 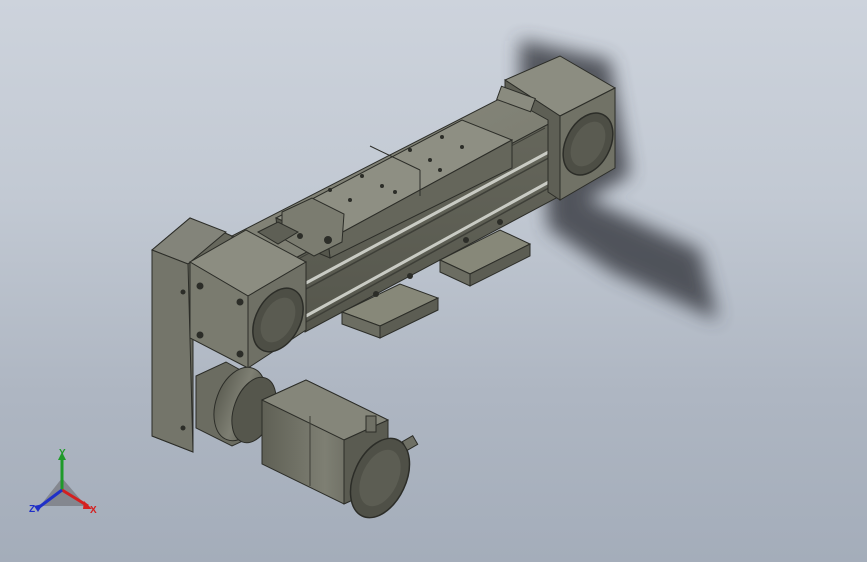 I want to click on x-axis-label: X, so click(x=93, y=510).